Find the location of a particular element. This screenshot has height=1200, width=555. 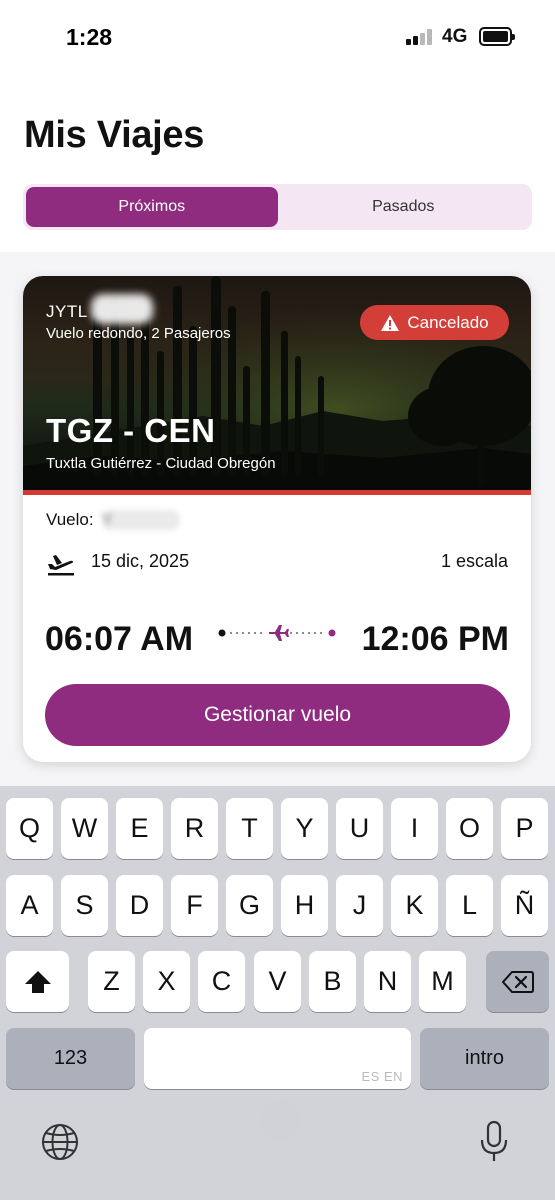

cellular-signal-icon is located at coordinates (419, 37).